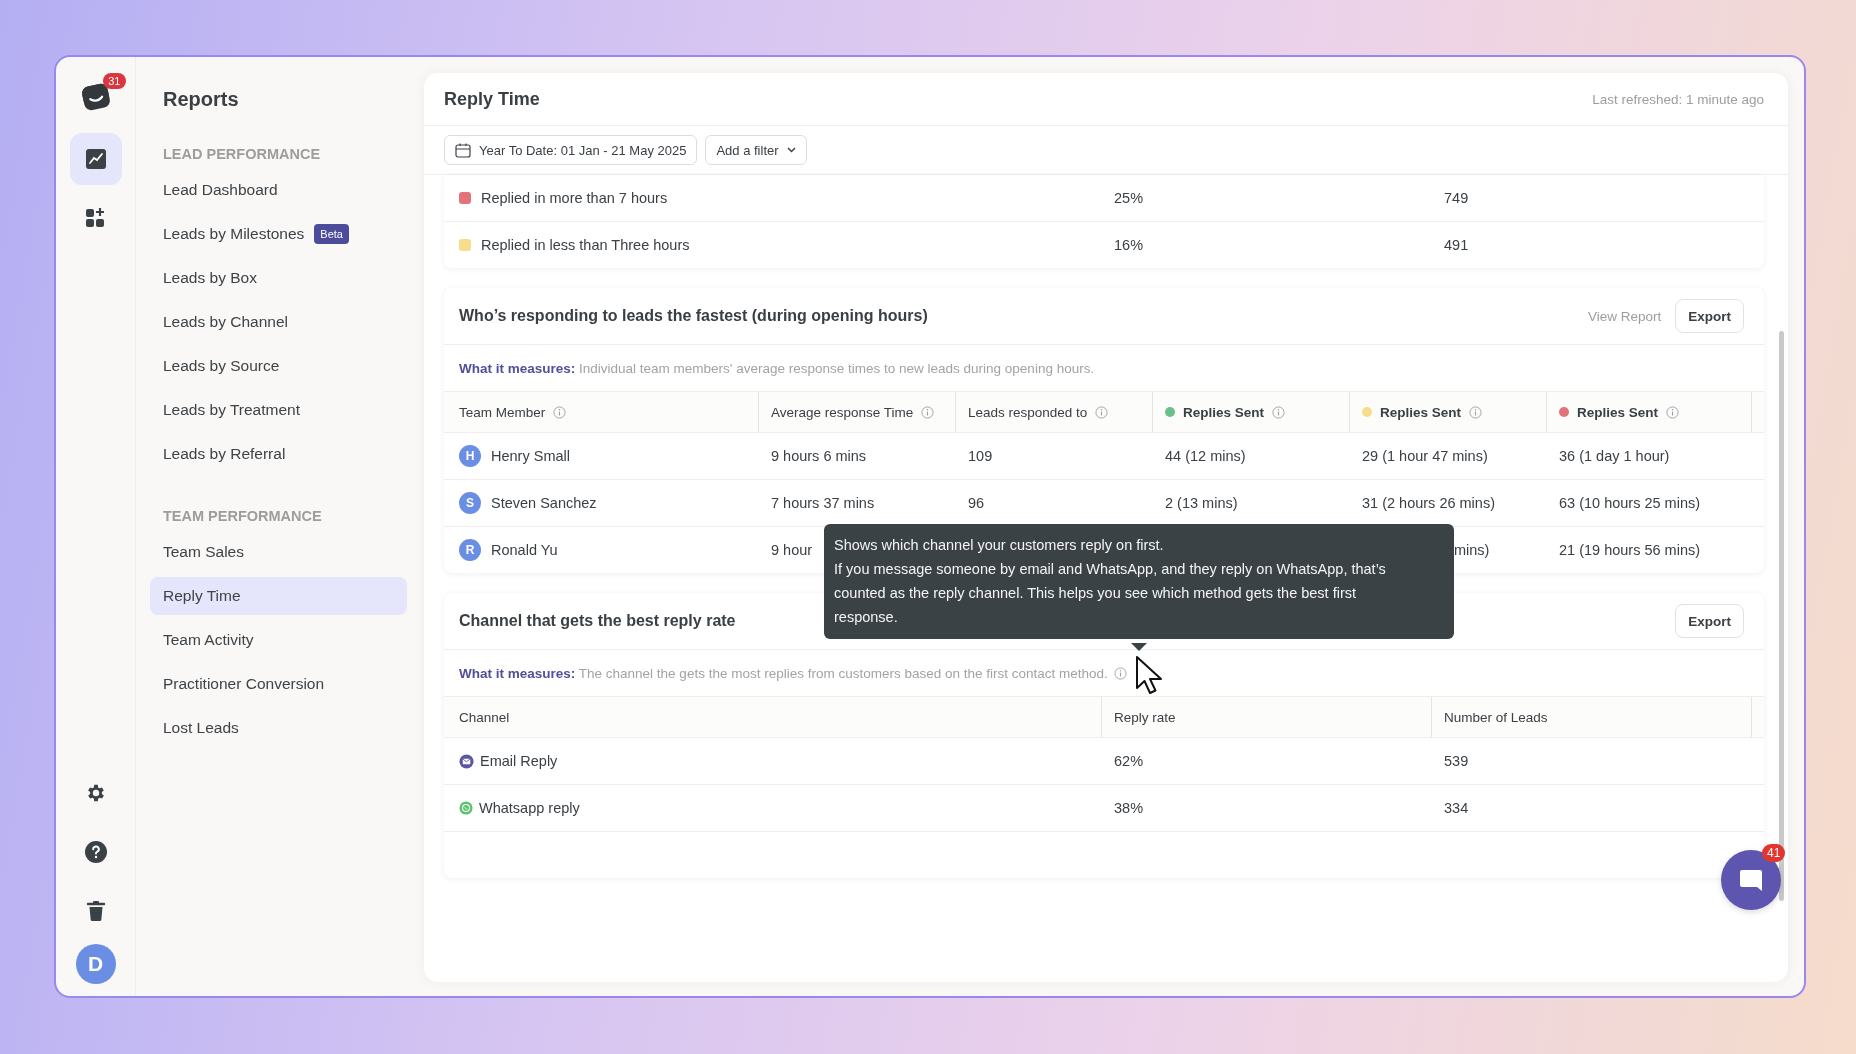  What do you see at coordinates (484, 717) in the screenshot?
I see `column-header: Channel` at bounding box center [484, 717].